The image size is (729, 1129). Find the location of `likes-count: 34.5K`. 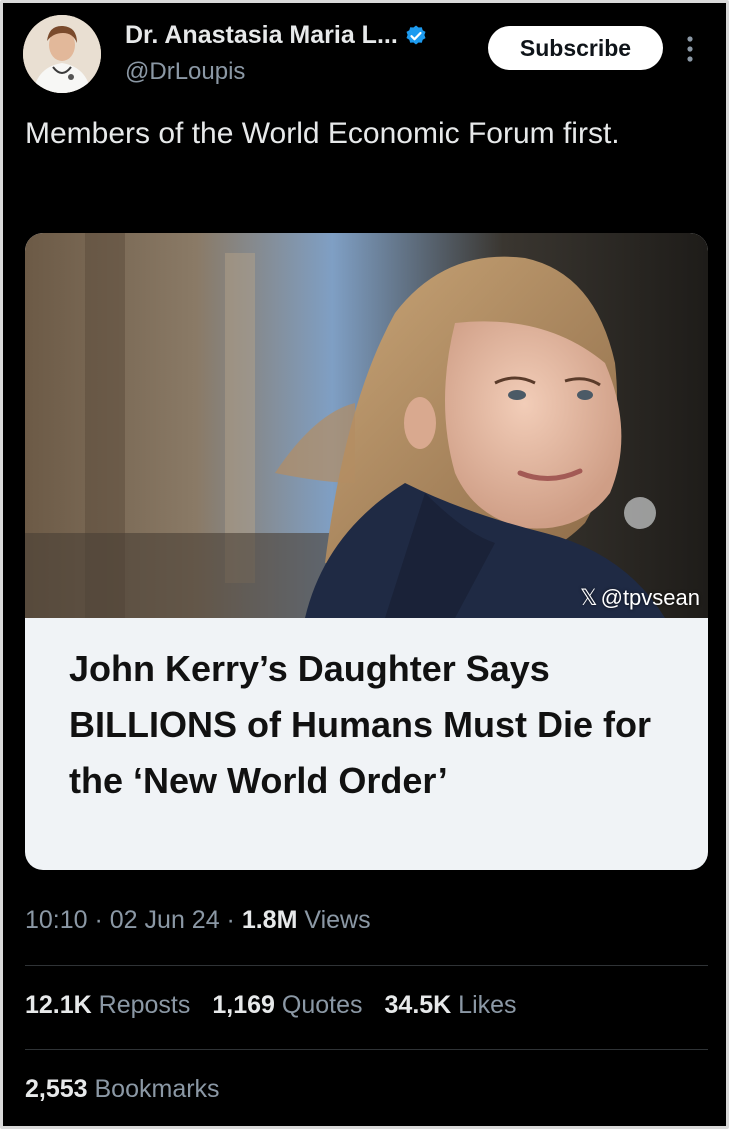

likes-count: 34.5K is located at coordinates (418, 1005).